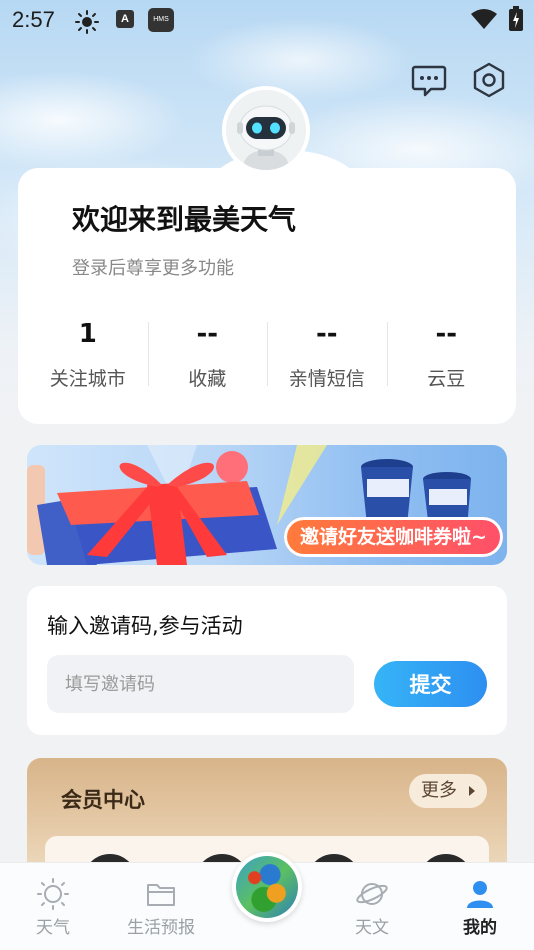 The image size is (534, 950). What do you see at coordinates (326, 379) in the screenshot?
I see `stat-label: 亲情短信` at bounding box center [326, 379].